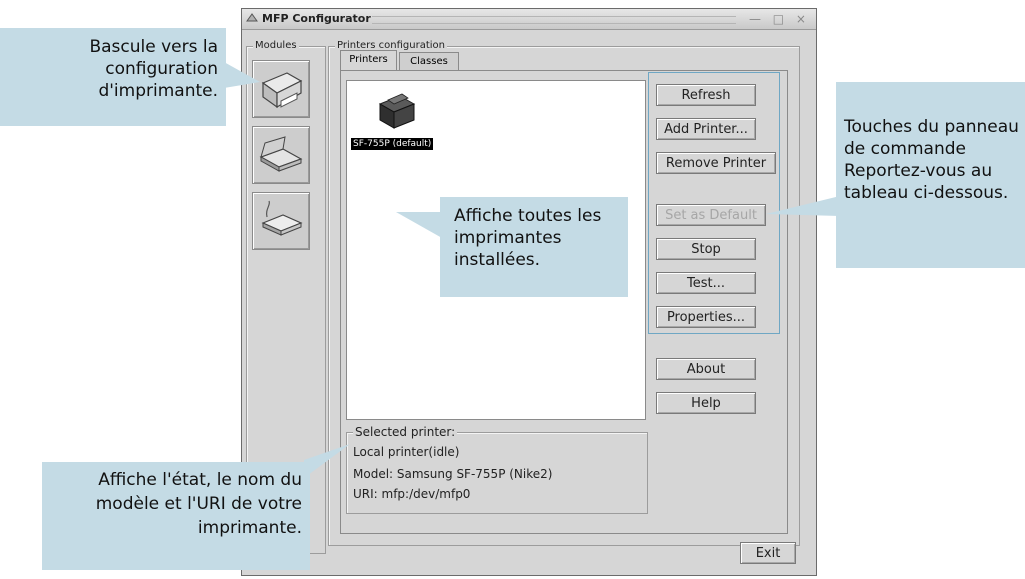 This screenshot has width=1025, height=579. I want to click on tab-classes: Classes, so click(429, 61).